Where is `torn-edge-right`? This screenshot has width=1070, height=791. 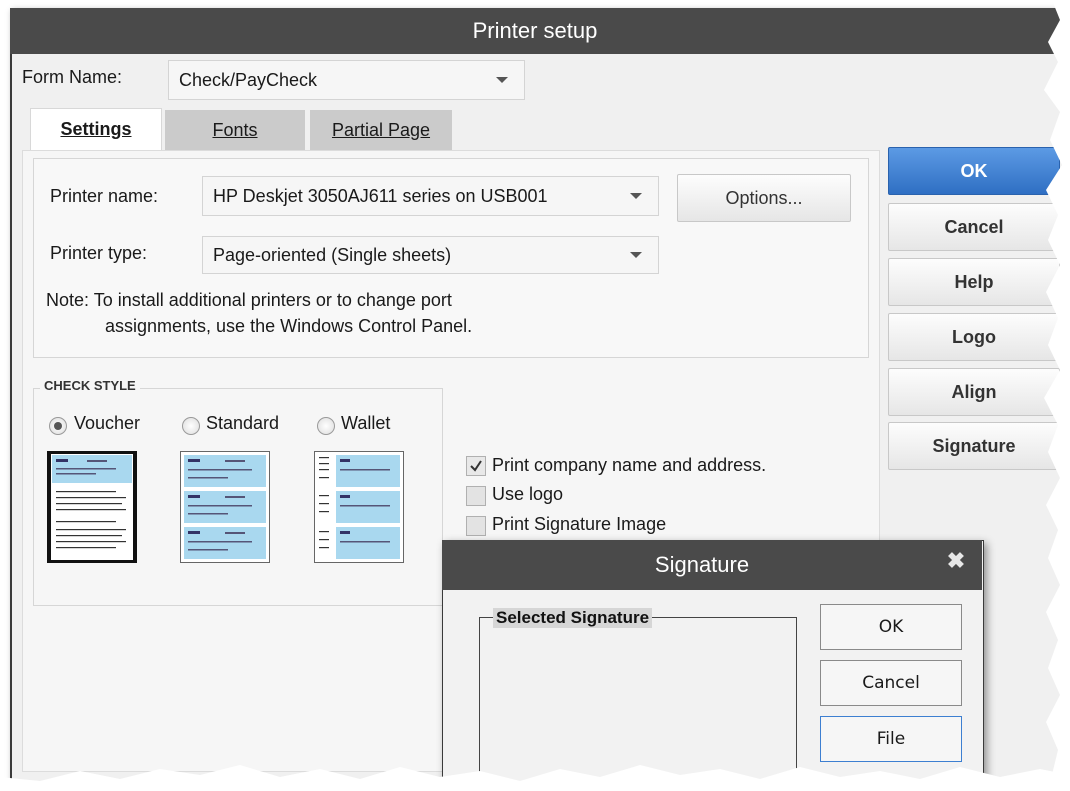
torn-edge-right is located at coordinates (1057, 395).